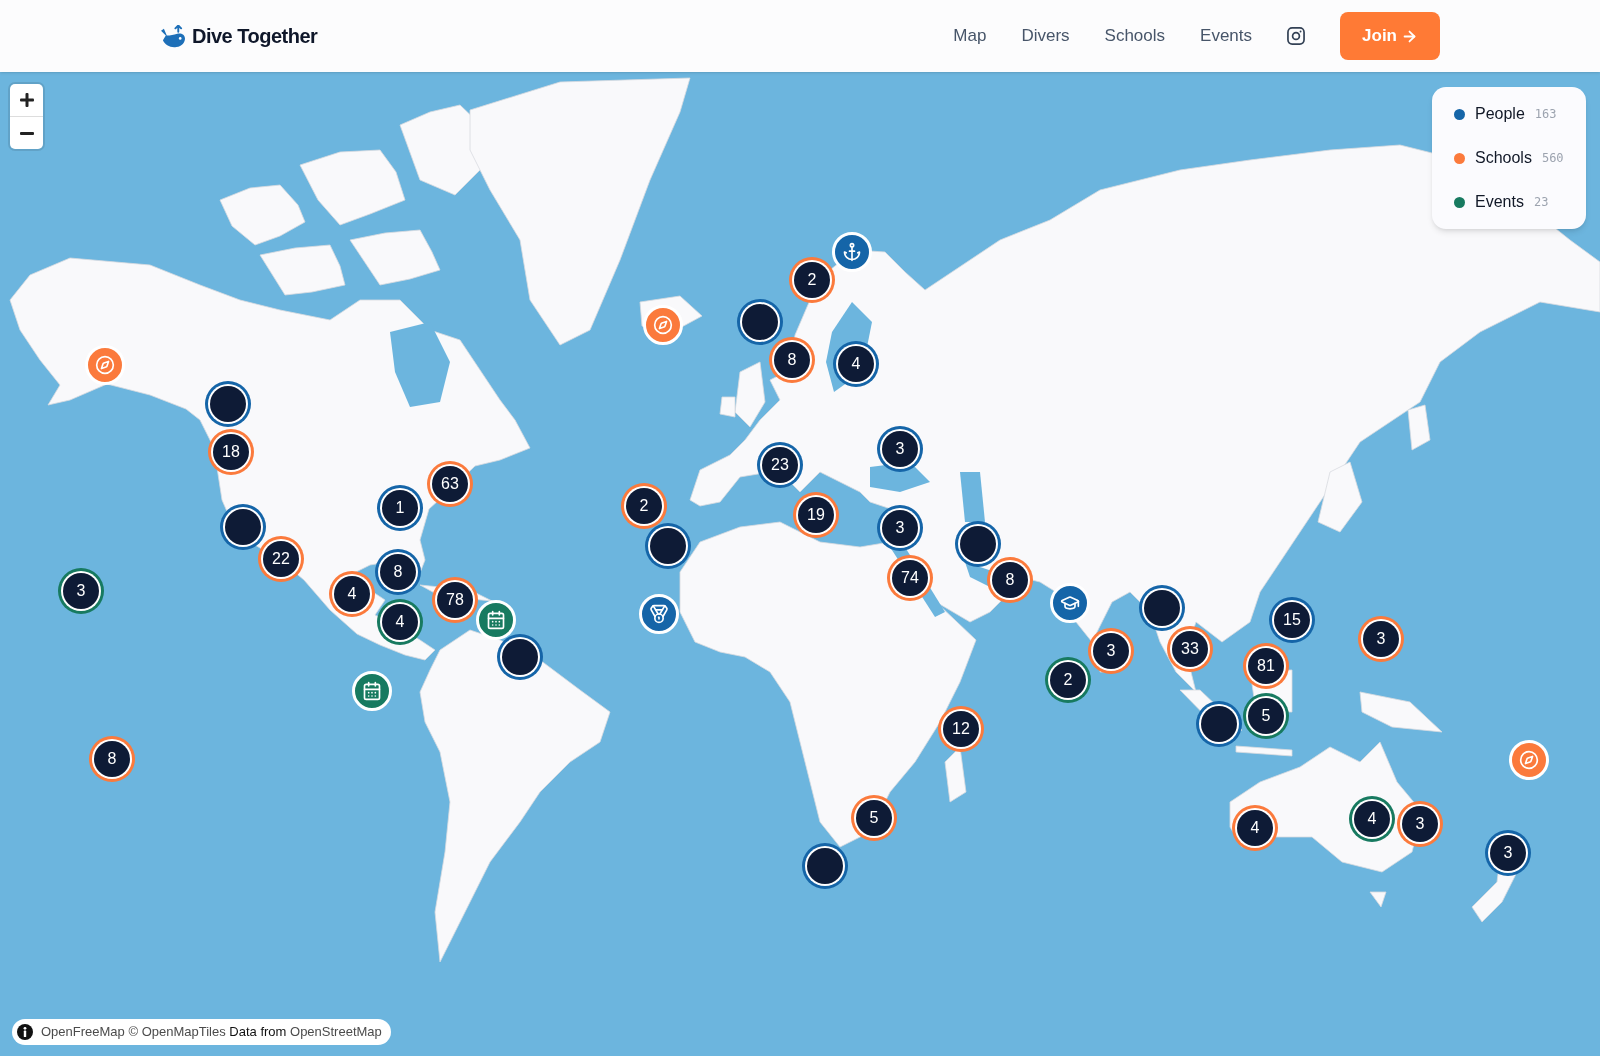 Image resolution: width=1600 pixels, height=1056 pixels. I want to click on attribution-link: OpenFreeMap, so click(83, 1032).